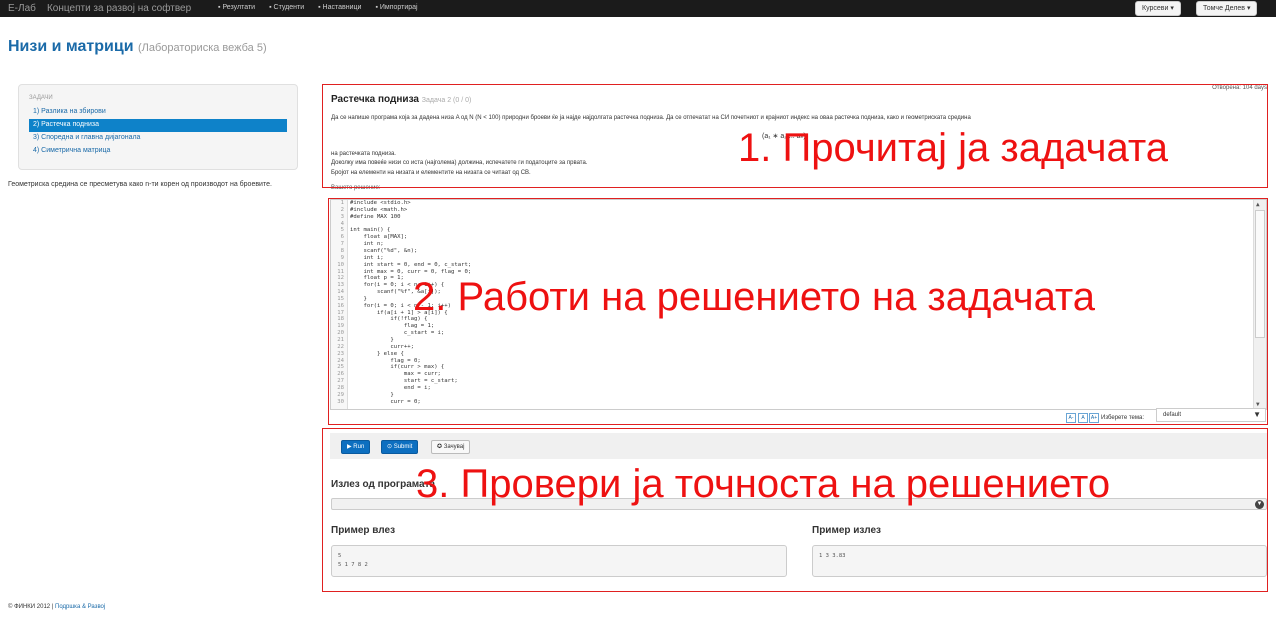 The image size is (1276, 641). What do you see at coordinates (80, 607) in the screenshot?
I see `support-link: Подршка & Развој` at bounding box center [80, 607].